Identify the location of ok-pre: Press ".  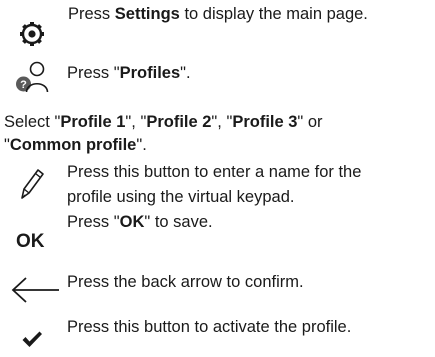
(93, 222).